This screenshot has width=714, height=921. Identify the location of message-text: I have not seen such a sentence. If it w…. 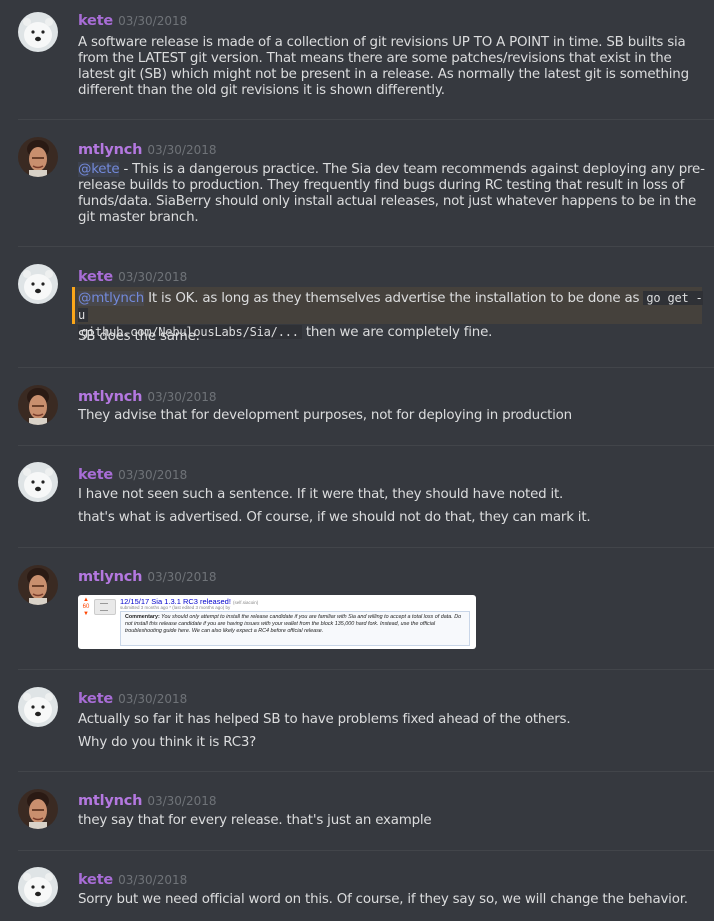
(321, 494).